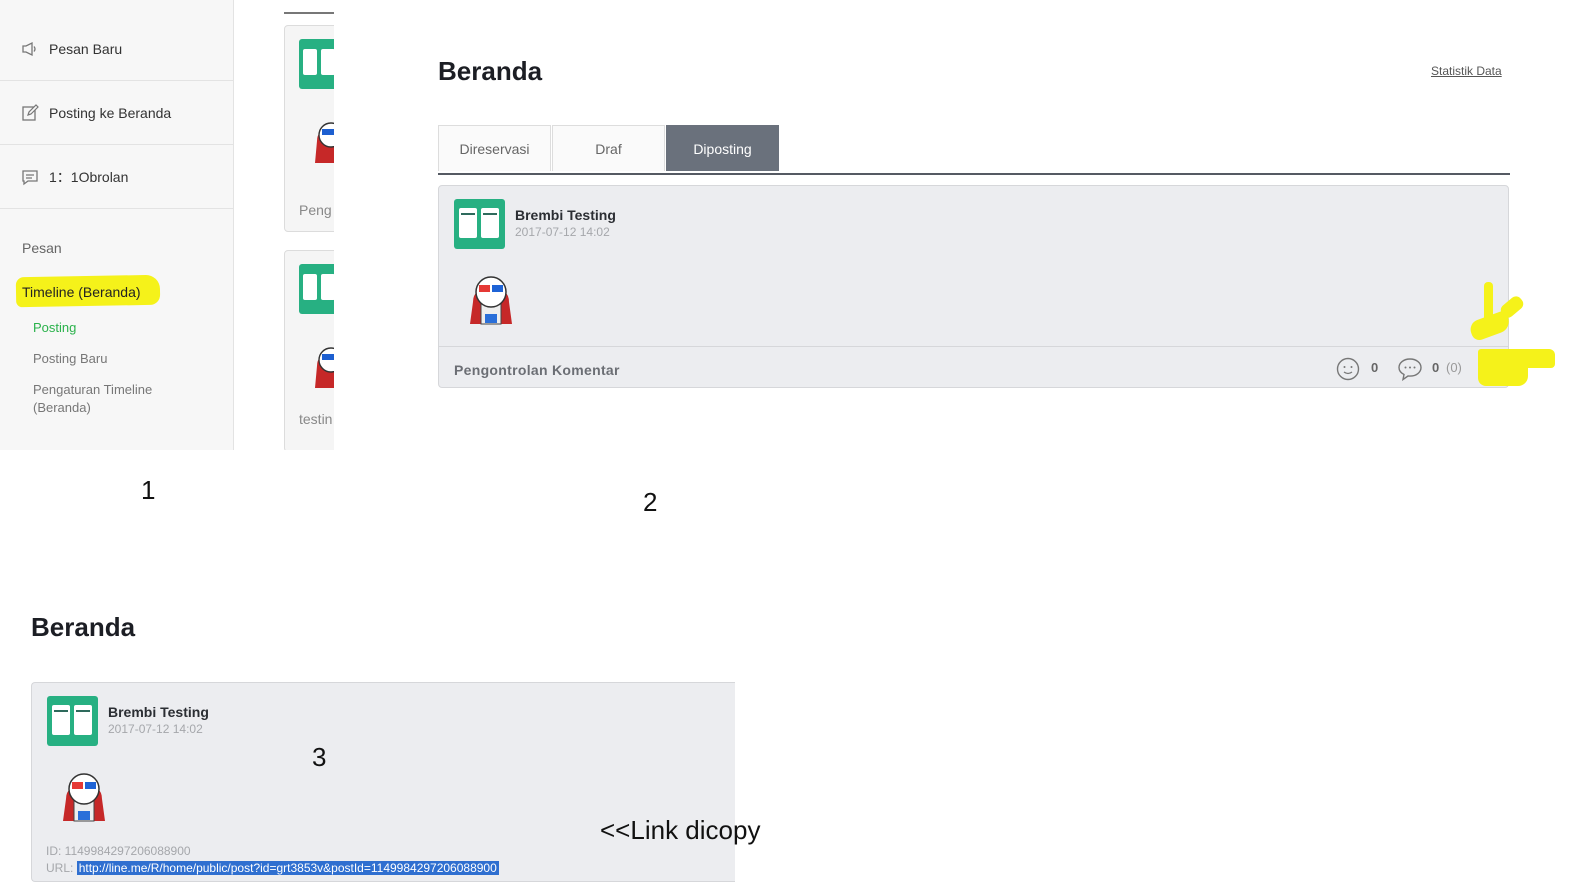 The image size is (1570, 884). What do you see at coordinates (309, 350) in the screenshot?
I see `list-item: testin` at bounding box center [309, 350].